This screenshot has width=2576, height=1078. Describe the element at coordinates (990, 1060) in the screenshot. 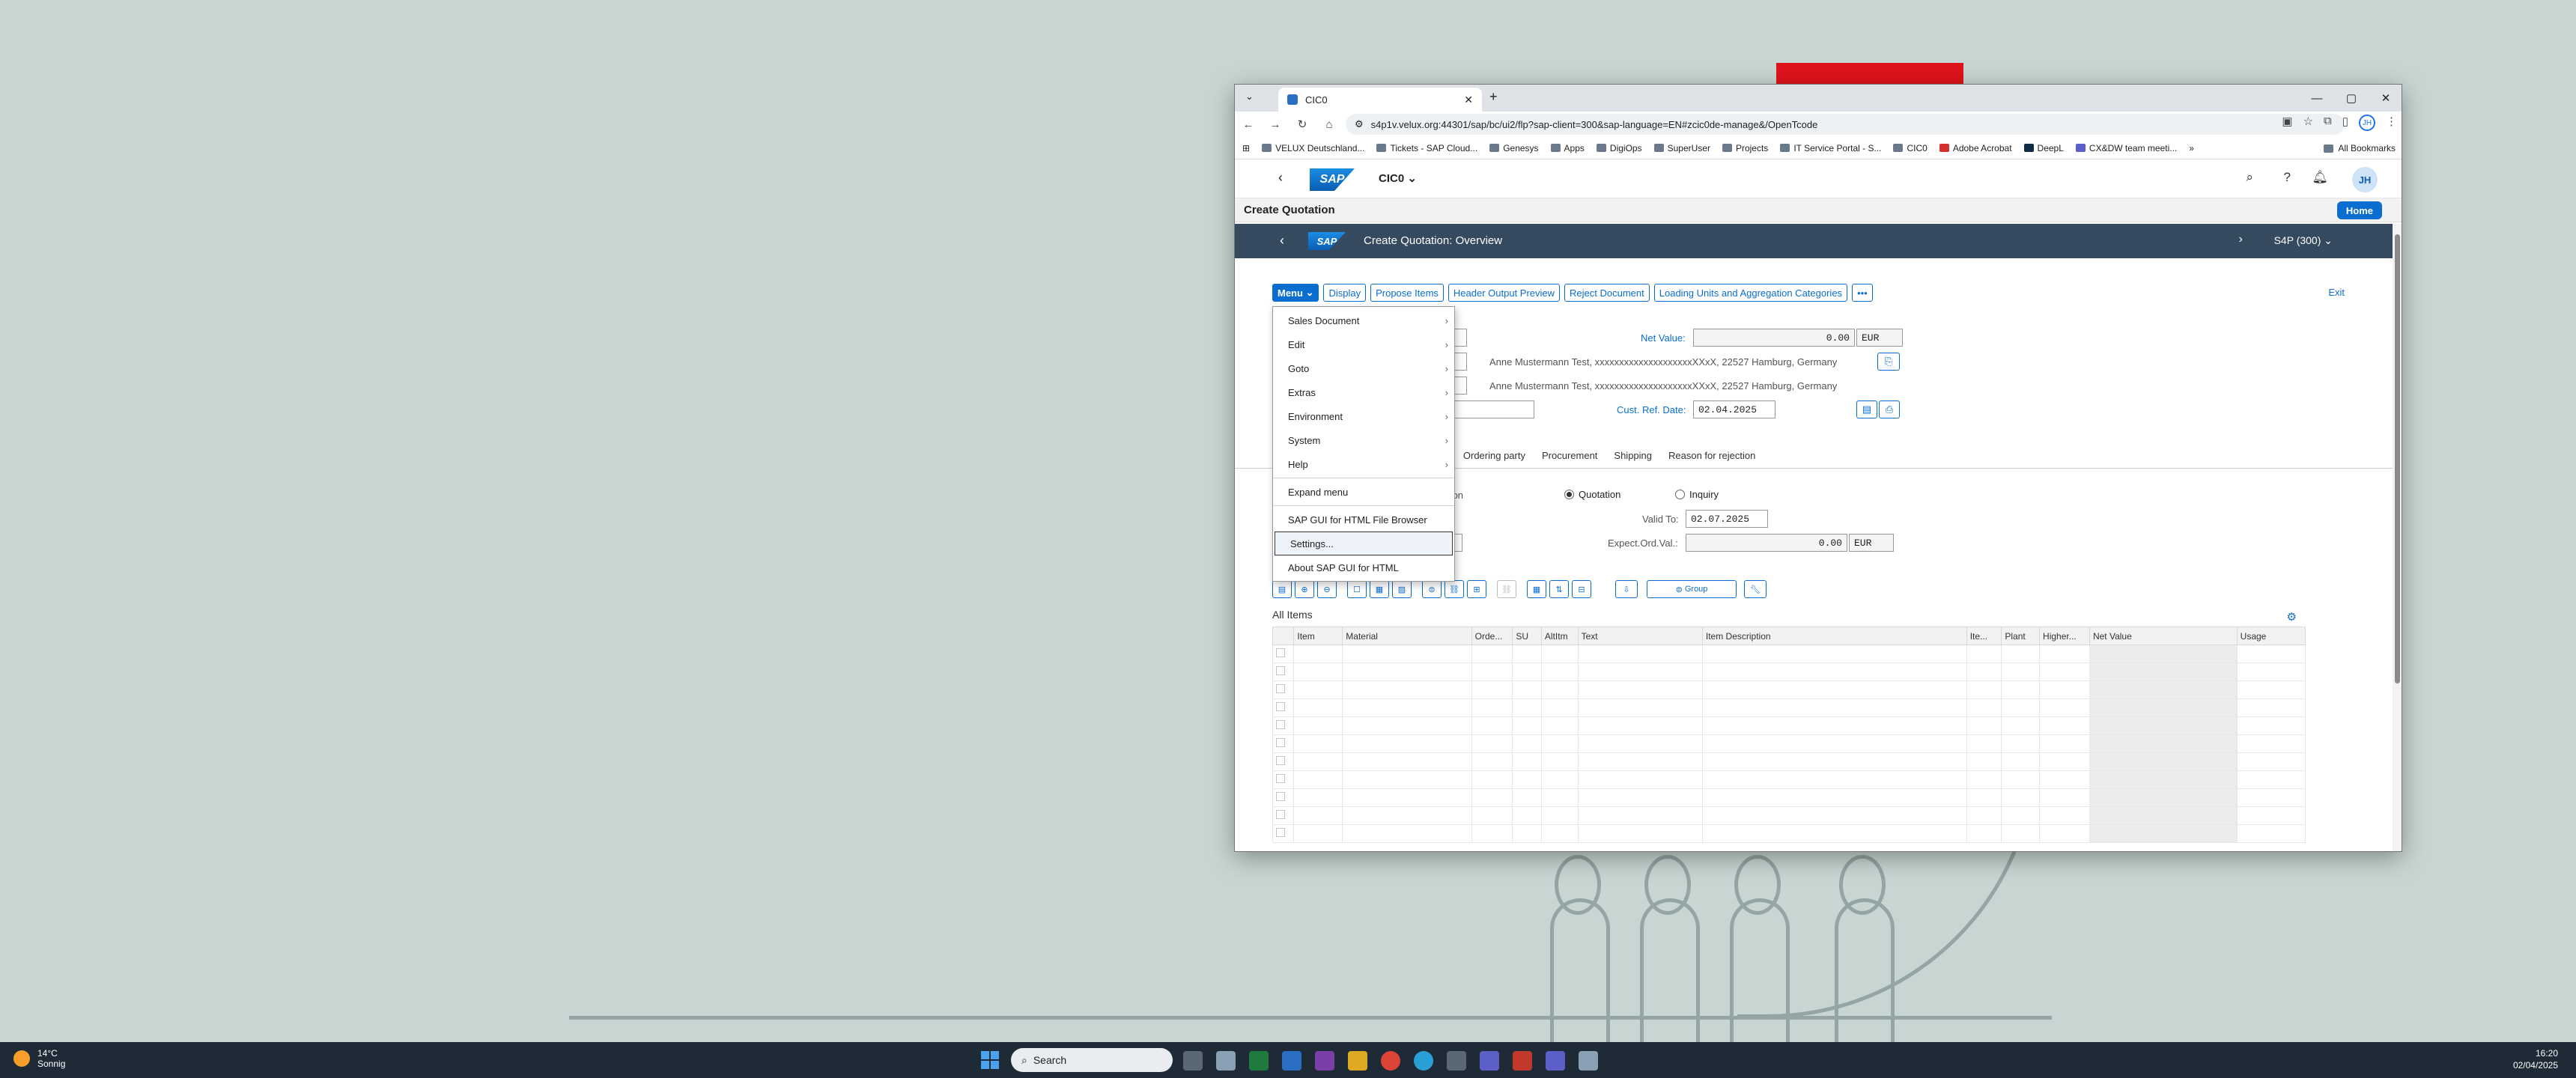

I see `windows-start-icon` at that location.